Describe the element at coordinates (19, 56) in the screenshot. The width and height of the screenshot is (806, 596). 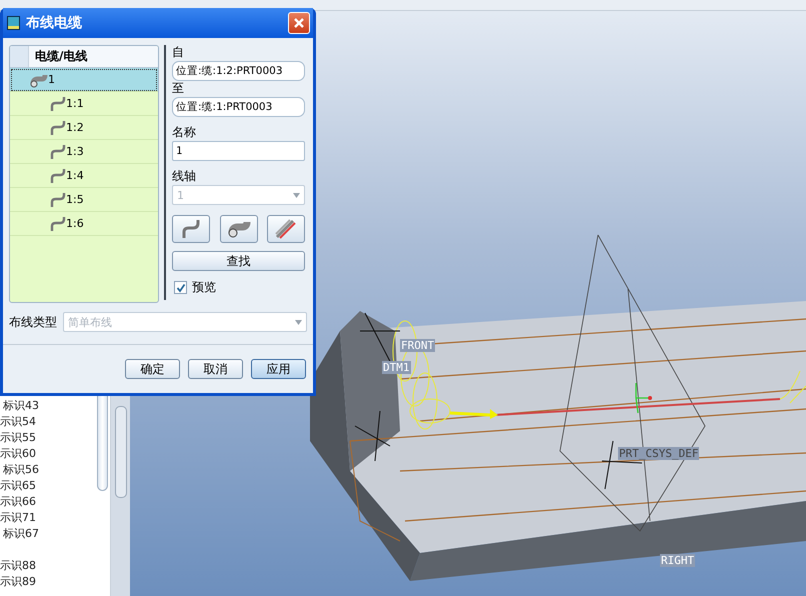
I see `header-corner` at that location.